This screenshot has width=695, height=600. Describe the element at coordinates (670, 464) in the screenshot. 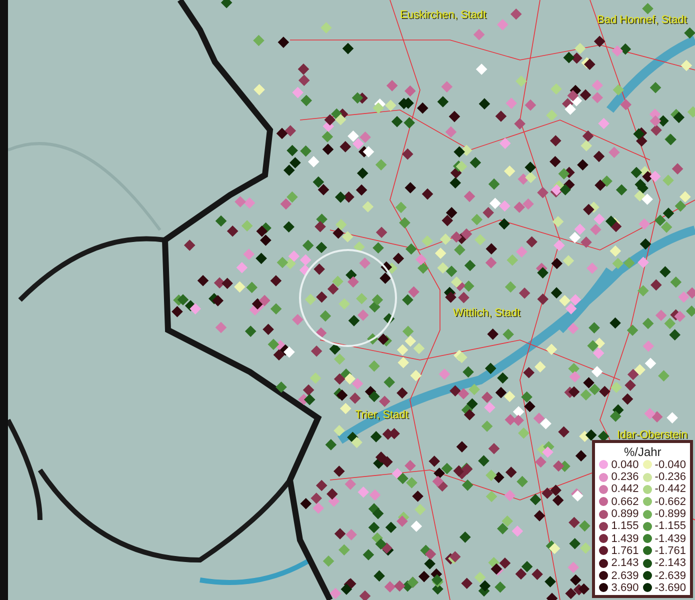

I see `legend-value: -0.040` at that location.